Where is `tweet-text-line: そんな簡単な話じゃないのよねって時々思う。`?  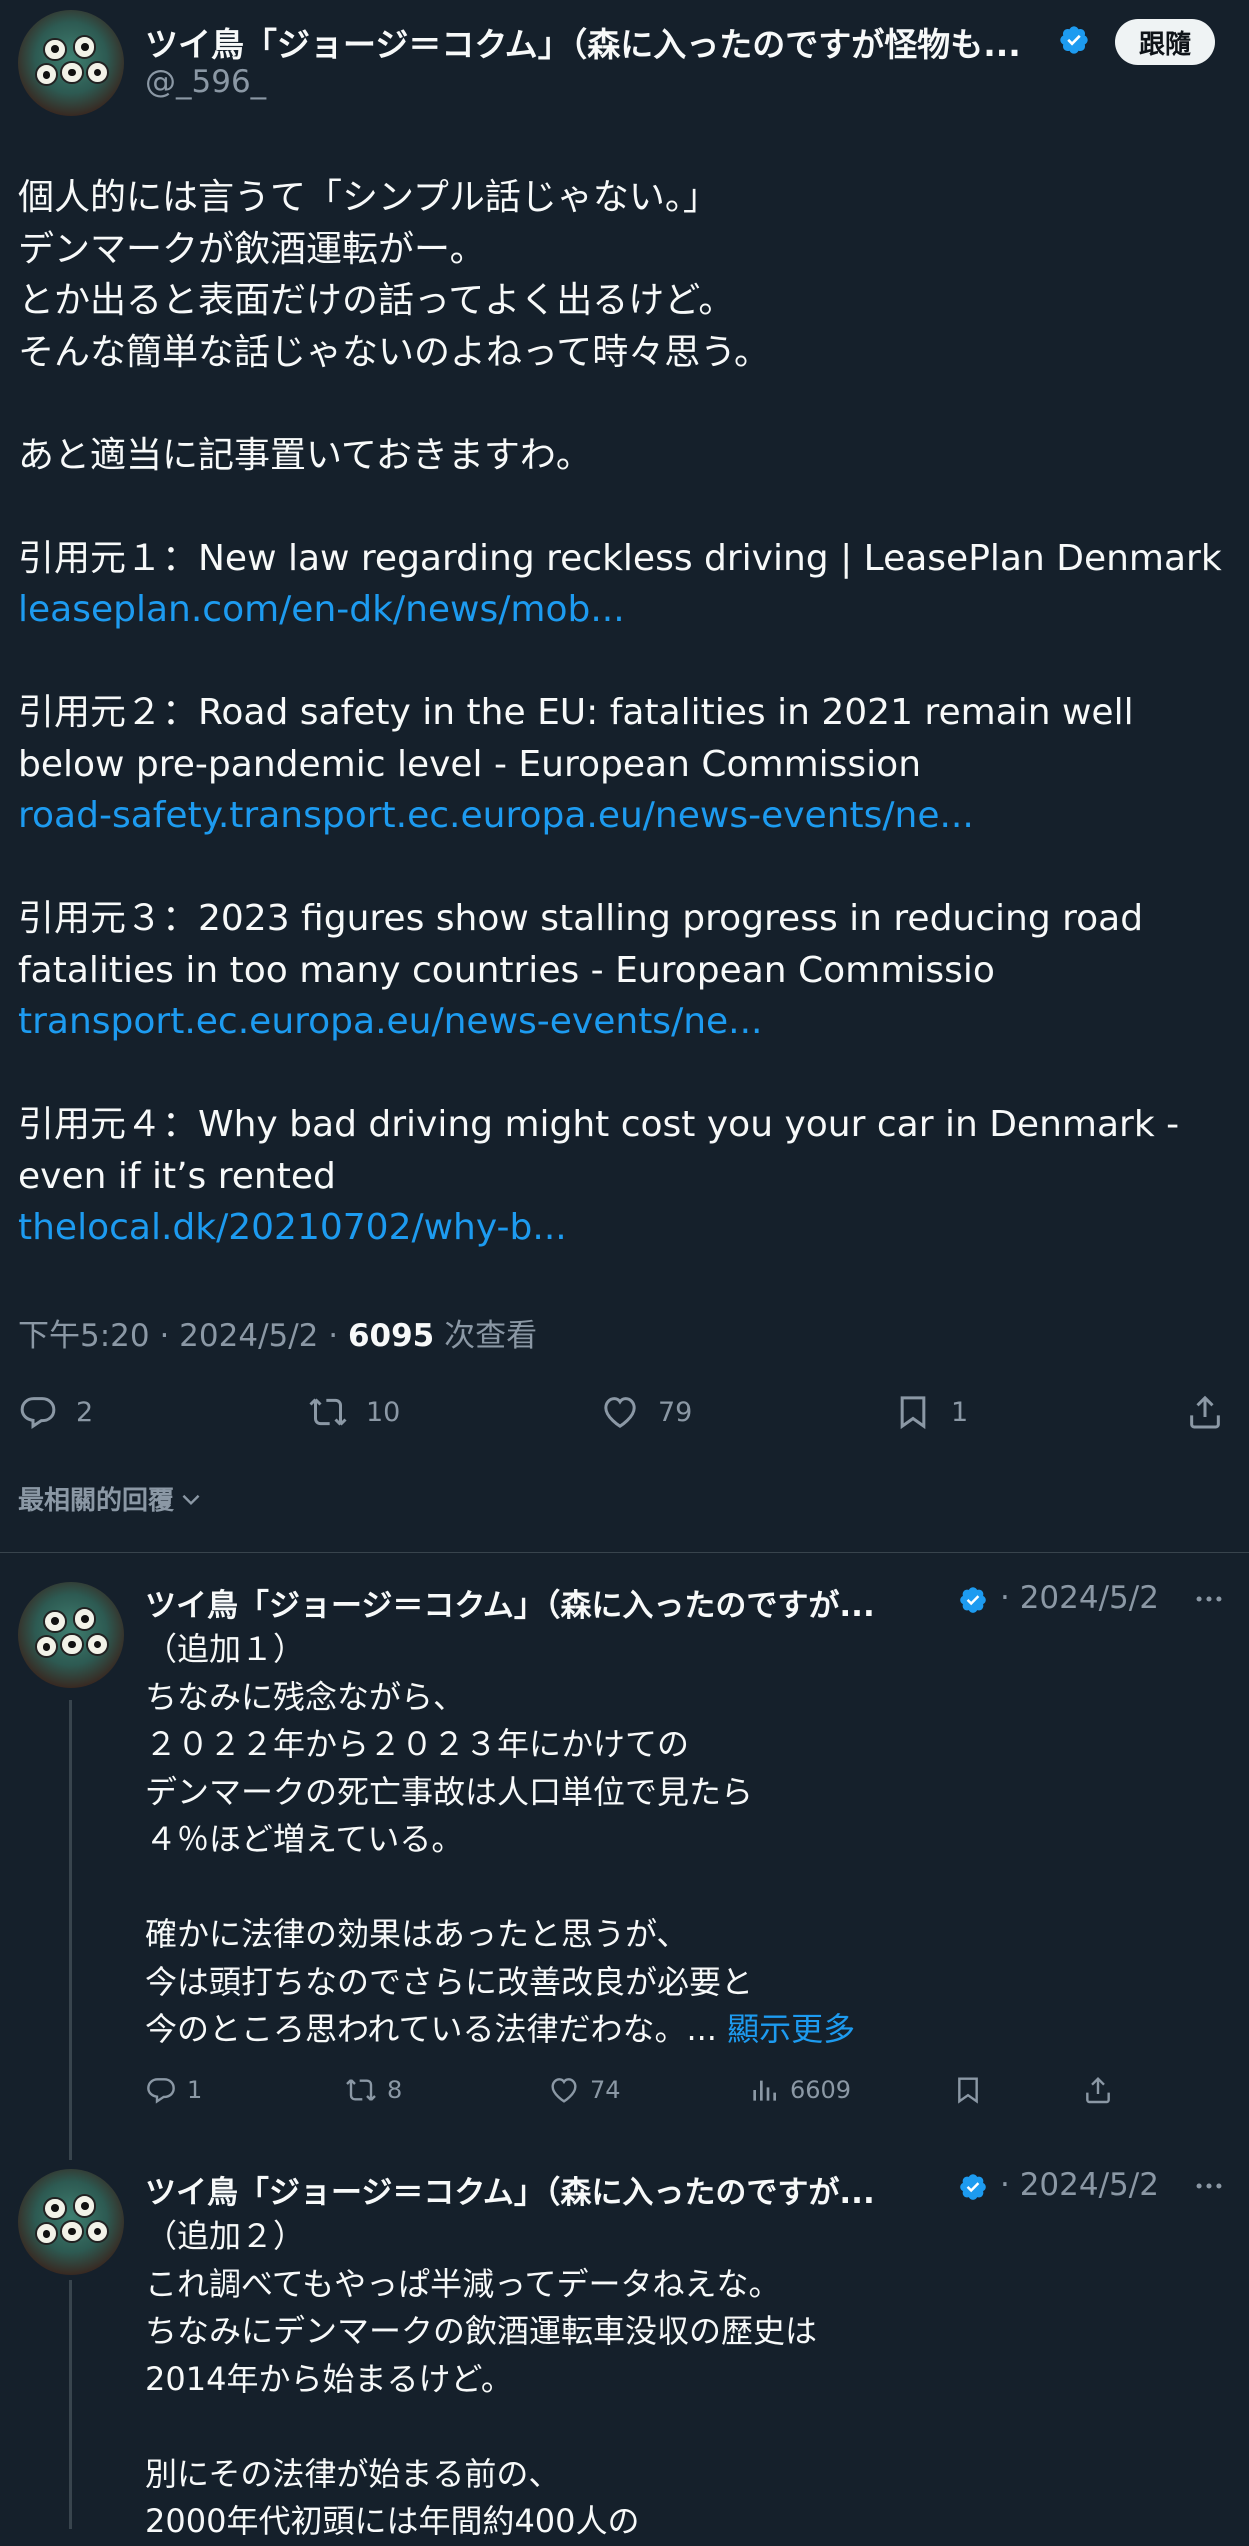 tweet-text-line: そんな簡単な話じゃないのよねって時々思う。 is located at coordinates (394, 352).